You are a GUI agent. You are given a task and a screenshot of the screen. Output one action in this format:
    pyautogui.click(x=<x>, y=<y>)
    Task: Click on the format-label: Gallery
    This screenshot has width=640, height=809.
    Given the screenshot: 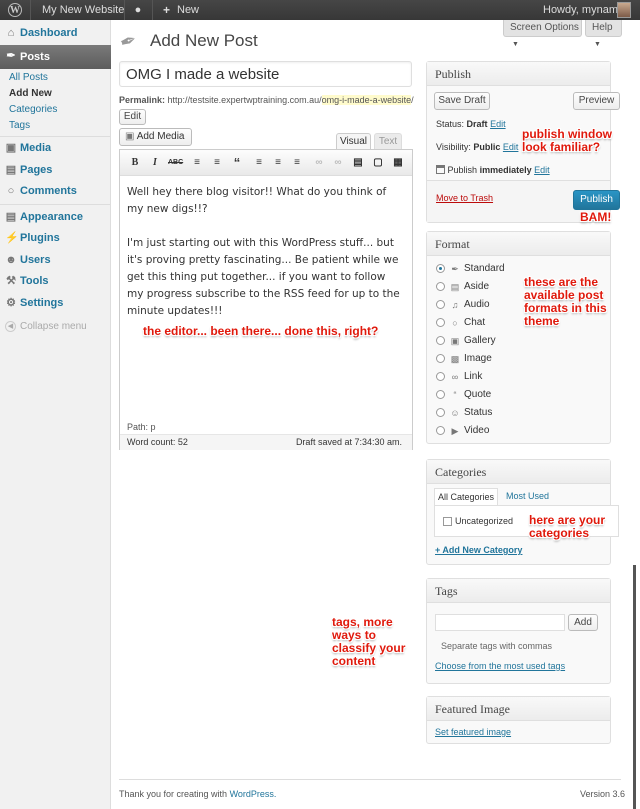 What is the action you would take?
    pyautogui.click(x=480, y=340)
    